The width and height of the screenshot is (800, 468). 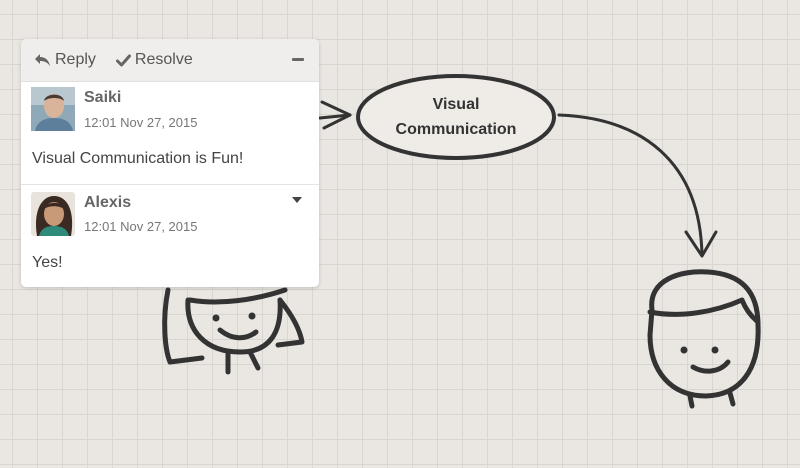 I want to click on resolve-button: Resolve, so click(x=154, y=60).